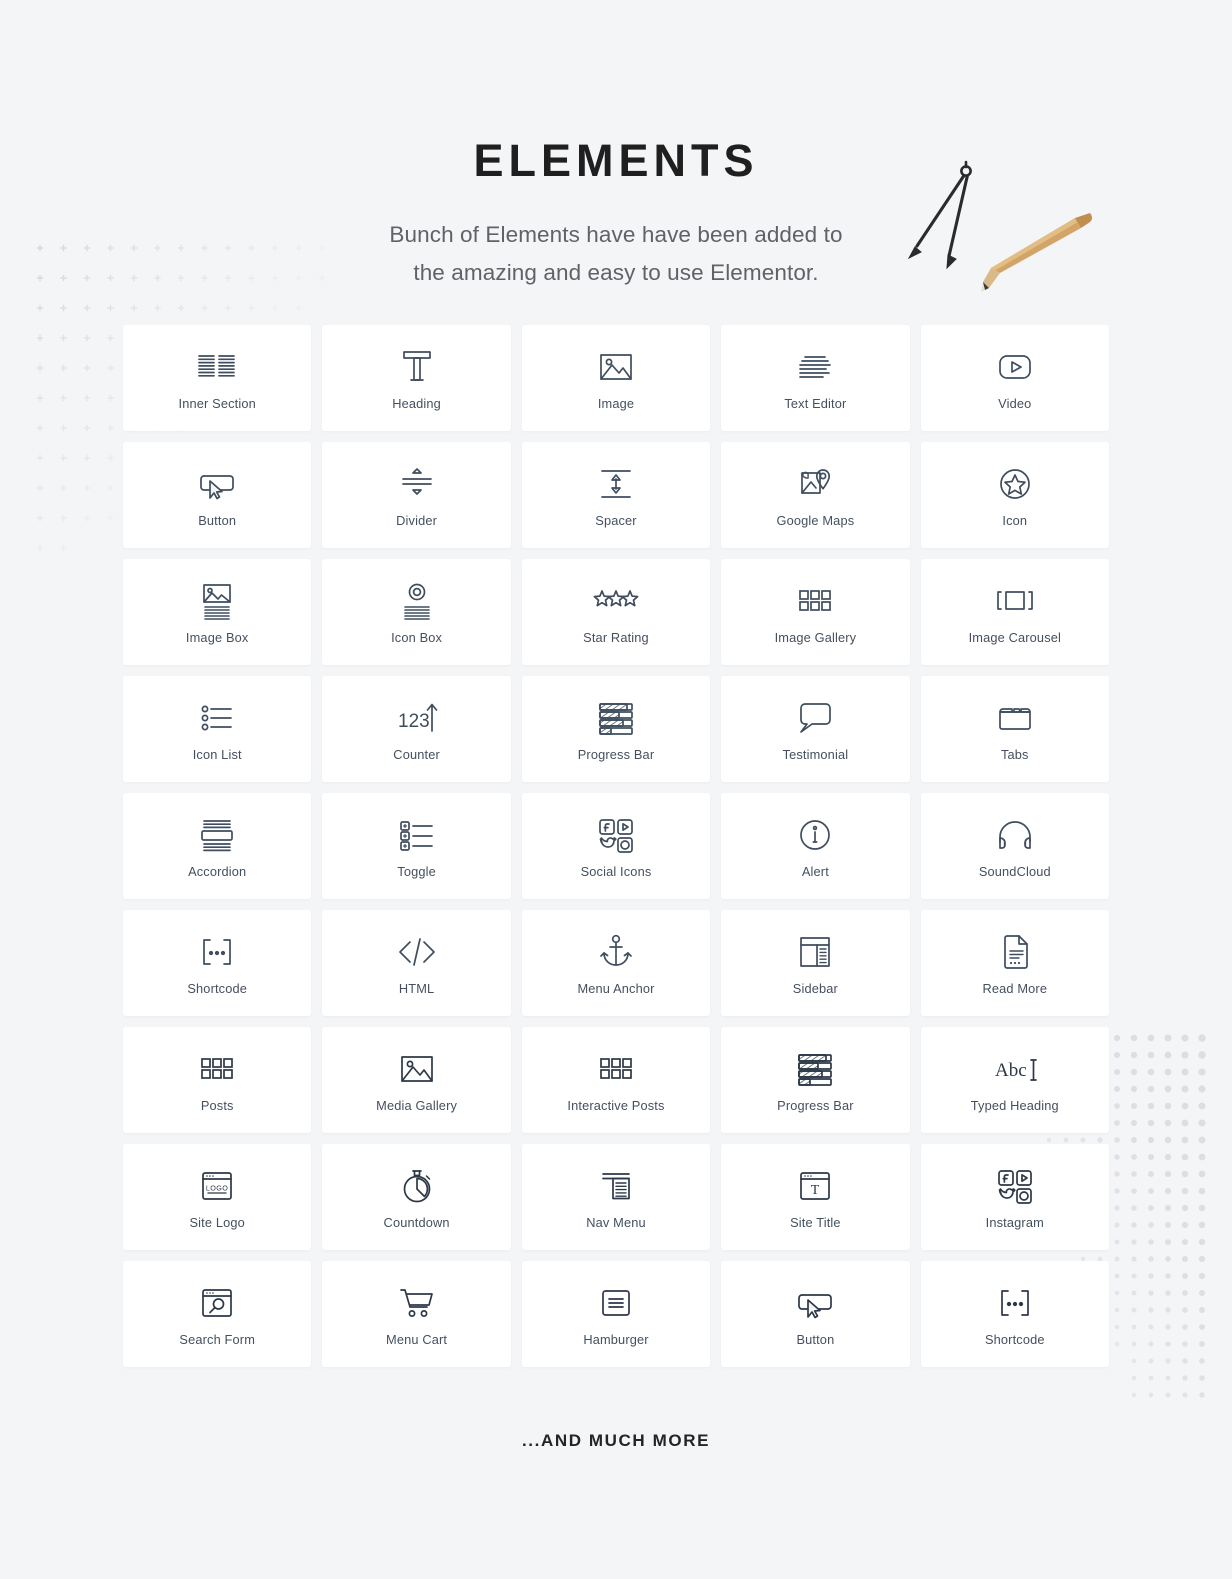 The width and height of the screenshot is (1232, 1579). I want to click on element-card: Google Maps, so click(815, 494).